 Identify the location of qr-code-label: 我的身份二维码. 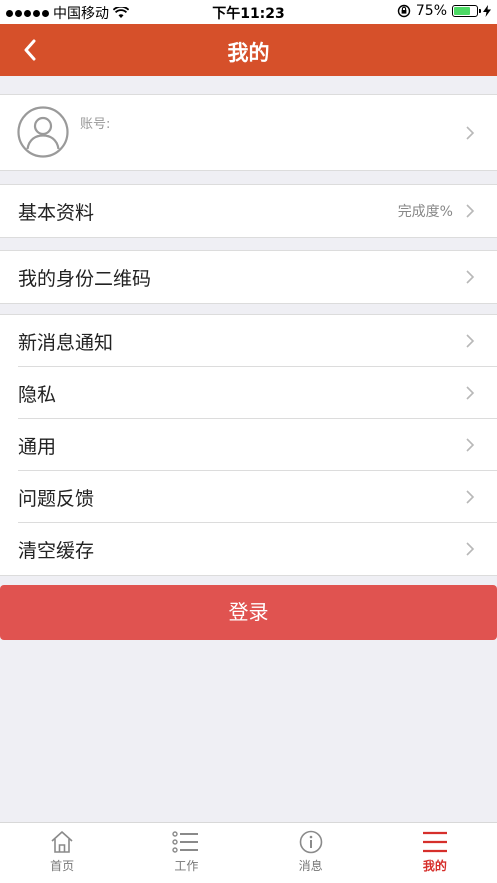
(85, 278).